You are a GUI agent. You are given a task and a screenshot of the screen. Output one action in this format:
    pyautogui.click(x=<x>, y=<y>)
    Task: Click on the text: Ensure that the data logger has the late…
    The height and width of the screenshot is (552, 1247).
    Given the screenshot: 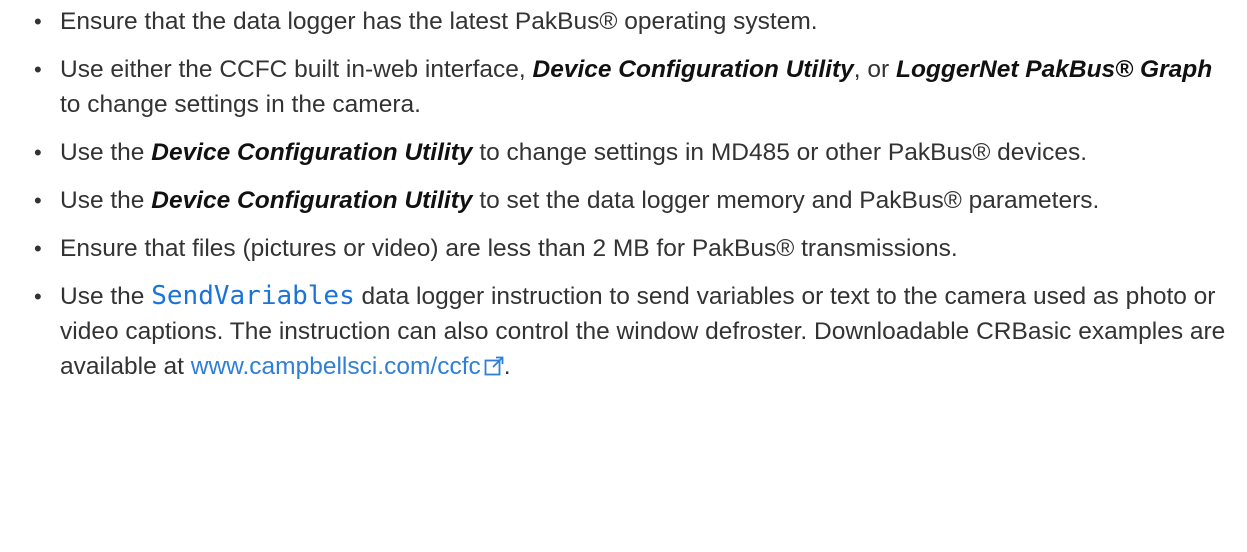 What is the action you would take?
    pyautogui.click(x=439, y=21)
    